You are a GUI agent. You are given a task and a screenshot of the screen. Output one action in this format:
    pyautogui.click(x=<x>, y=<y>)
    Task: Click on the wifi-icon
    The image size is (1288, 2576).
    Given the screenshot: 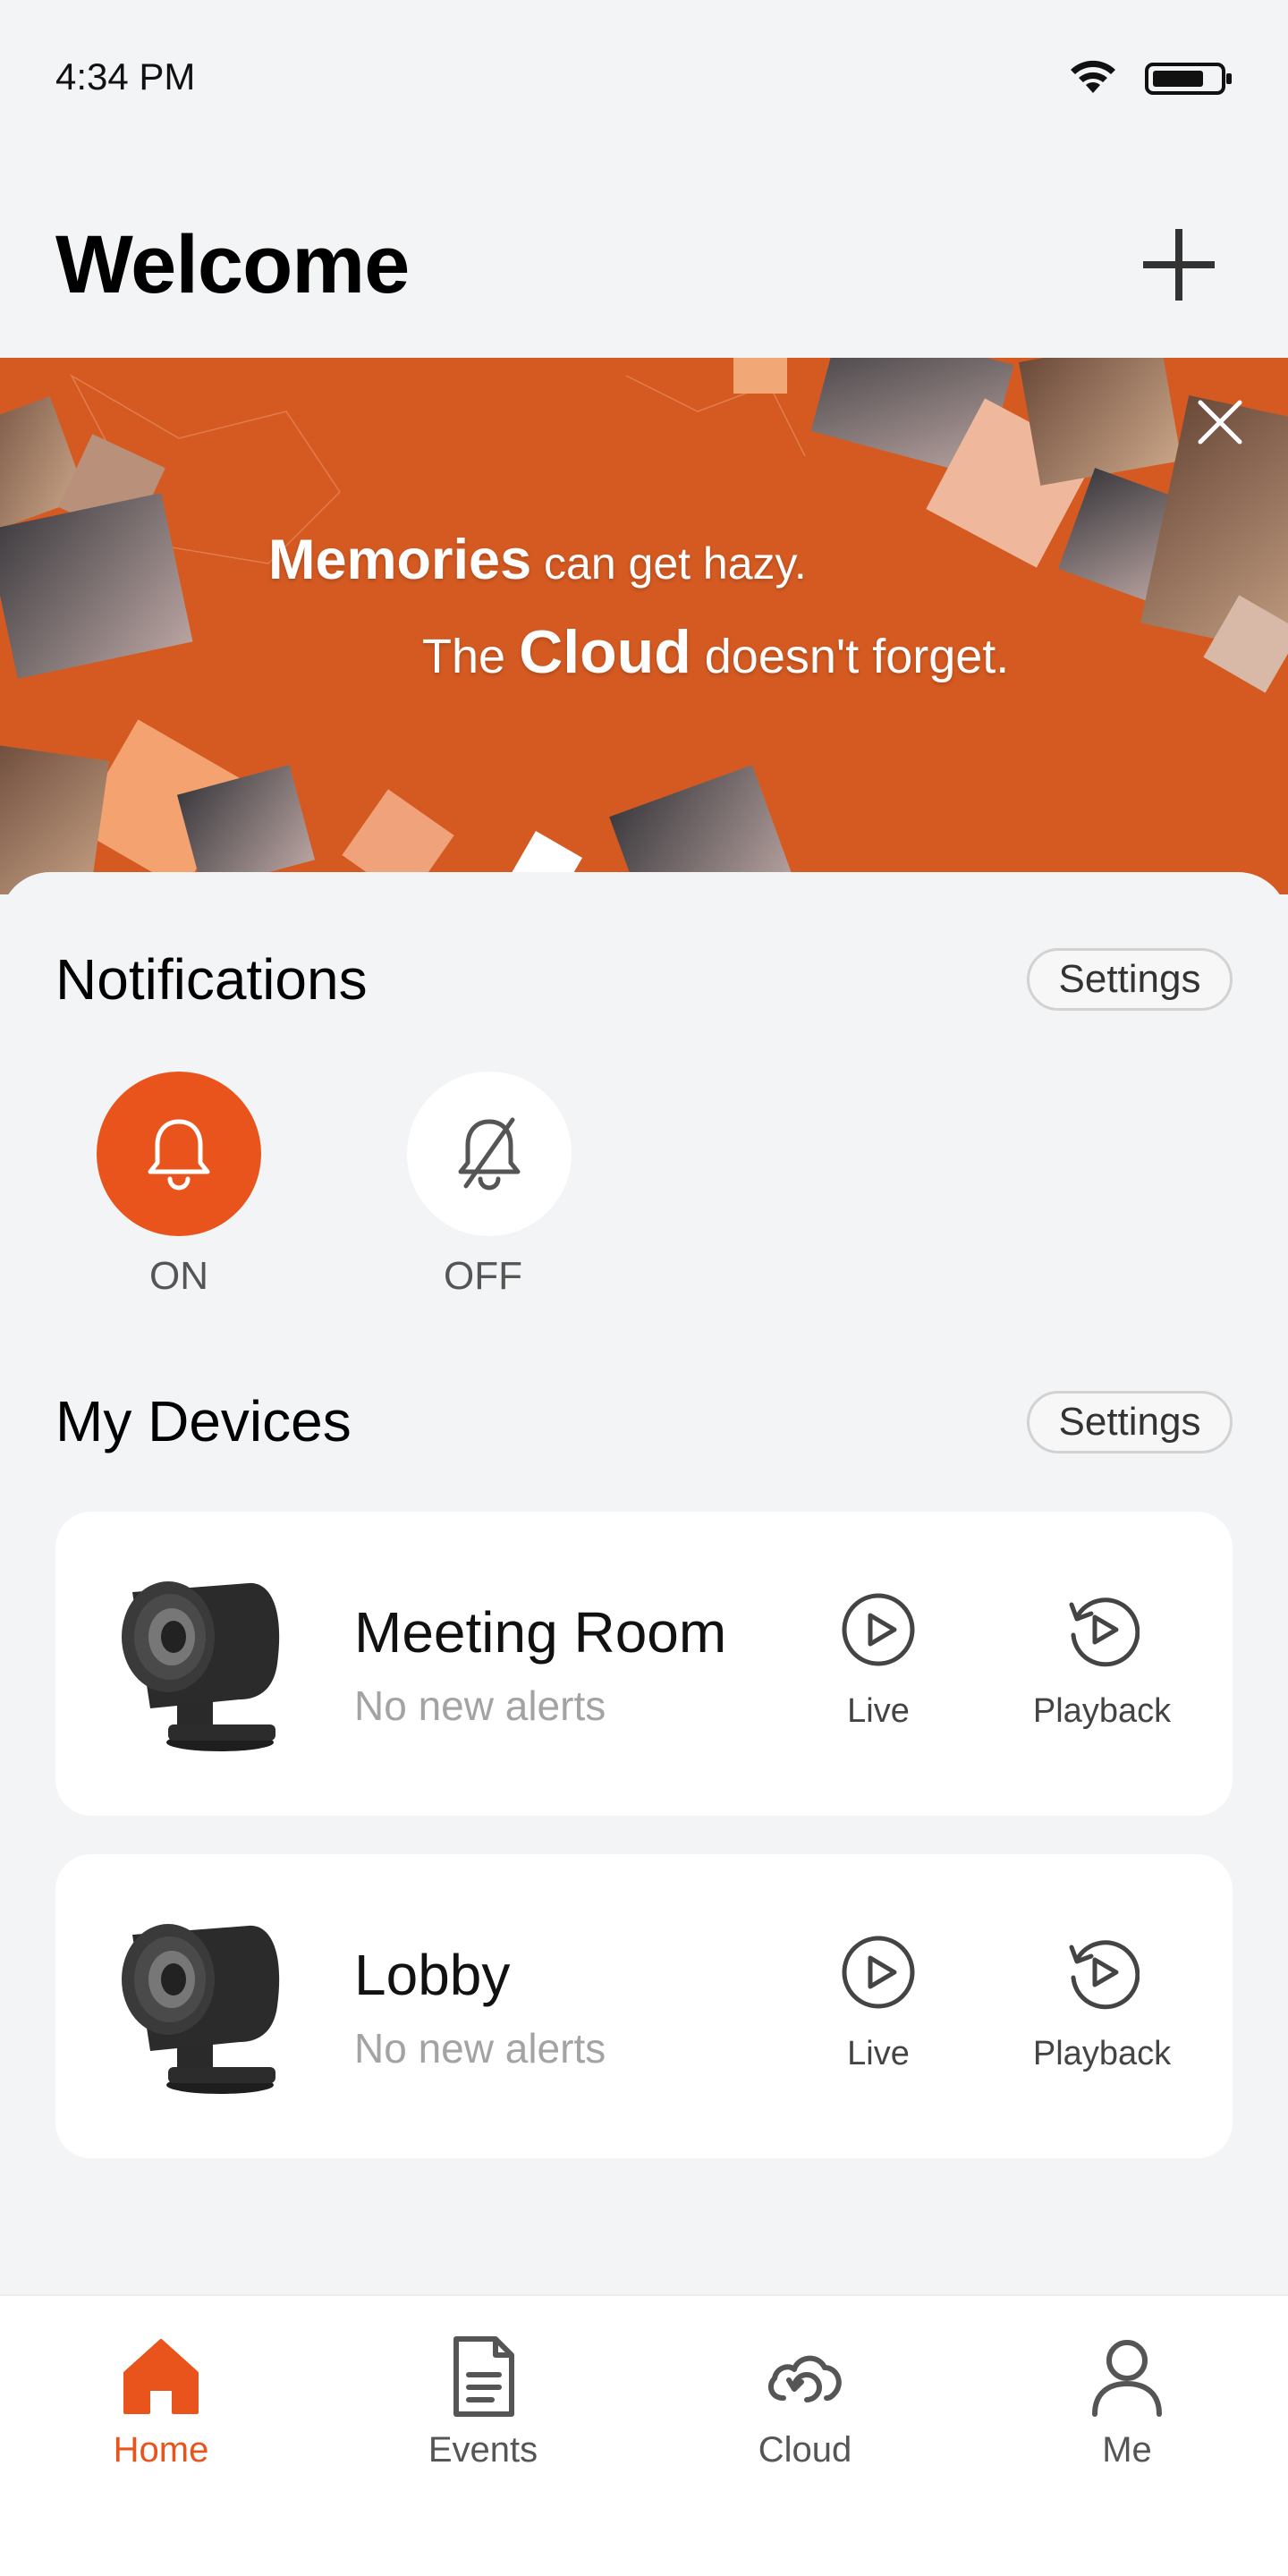 What is the action you would take?
    pyautogui.click(x=1093, y=76)
    